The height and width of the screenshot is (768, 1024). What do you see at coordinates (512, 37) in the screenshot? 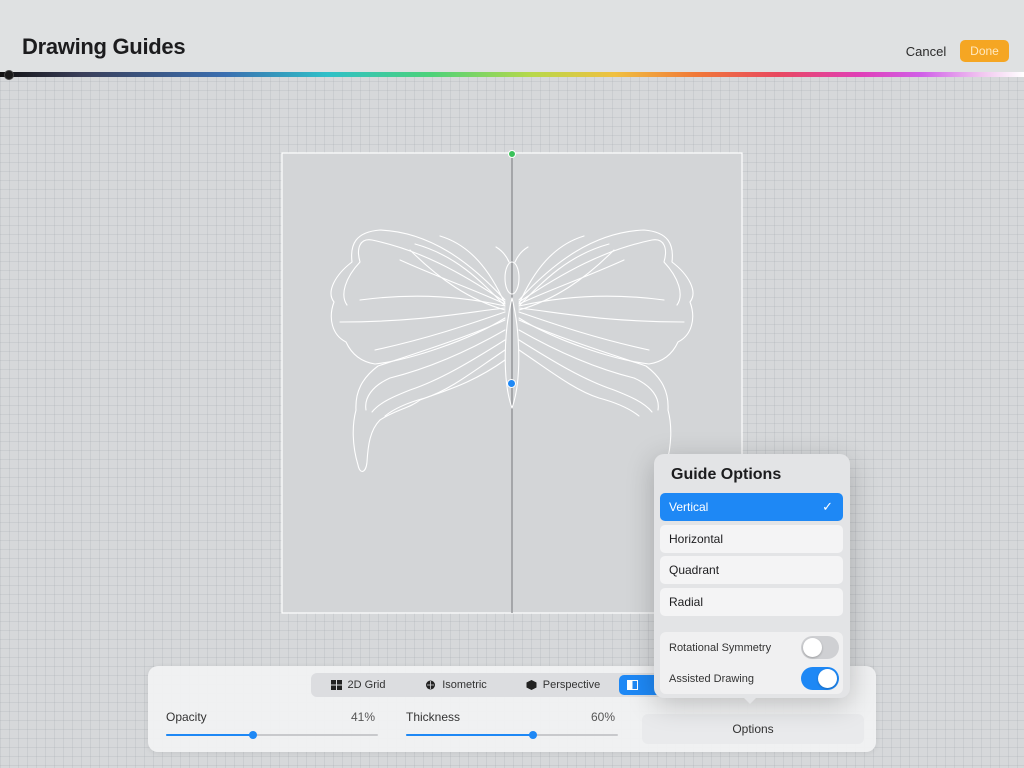
I see `top-bar: Drawing Guides Cancel Done` at bounding box center [512, 37].